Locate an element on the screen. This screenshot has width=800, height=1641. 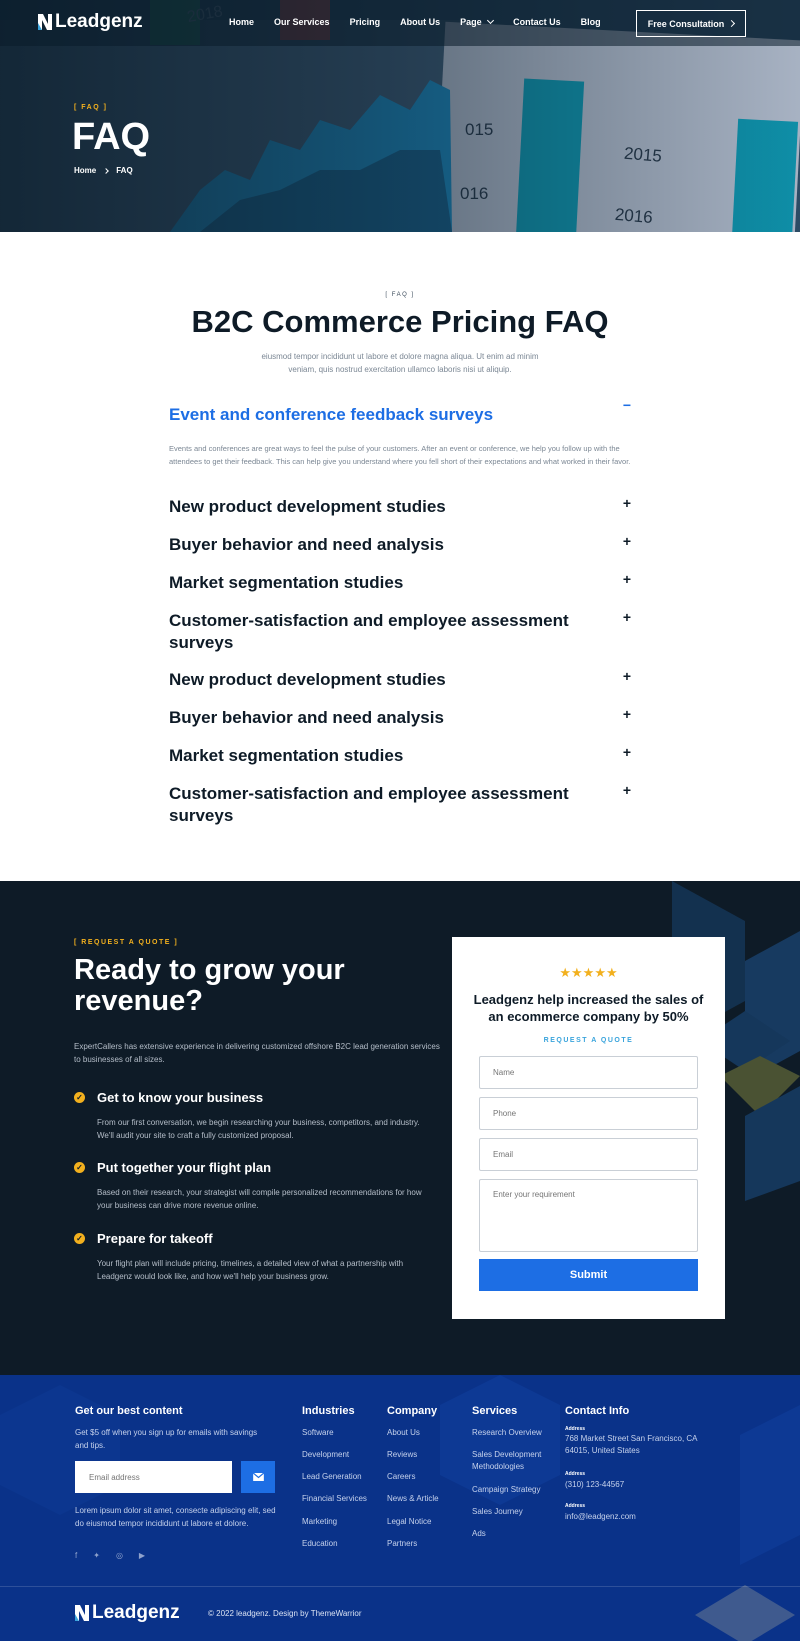
requirement-field is located at coordinates (588, 1215).